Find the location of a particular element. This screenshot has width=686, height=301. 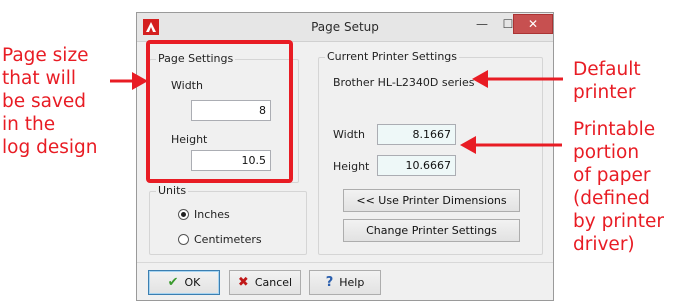

button-bar: ✔ OK ✖ Cancel ? Help is located at coordinates (345, 281).